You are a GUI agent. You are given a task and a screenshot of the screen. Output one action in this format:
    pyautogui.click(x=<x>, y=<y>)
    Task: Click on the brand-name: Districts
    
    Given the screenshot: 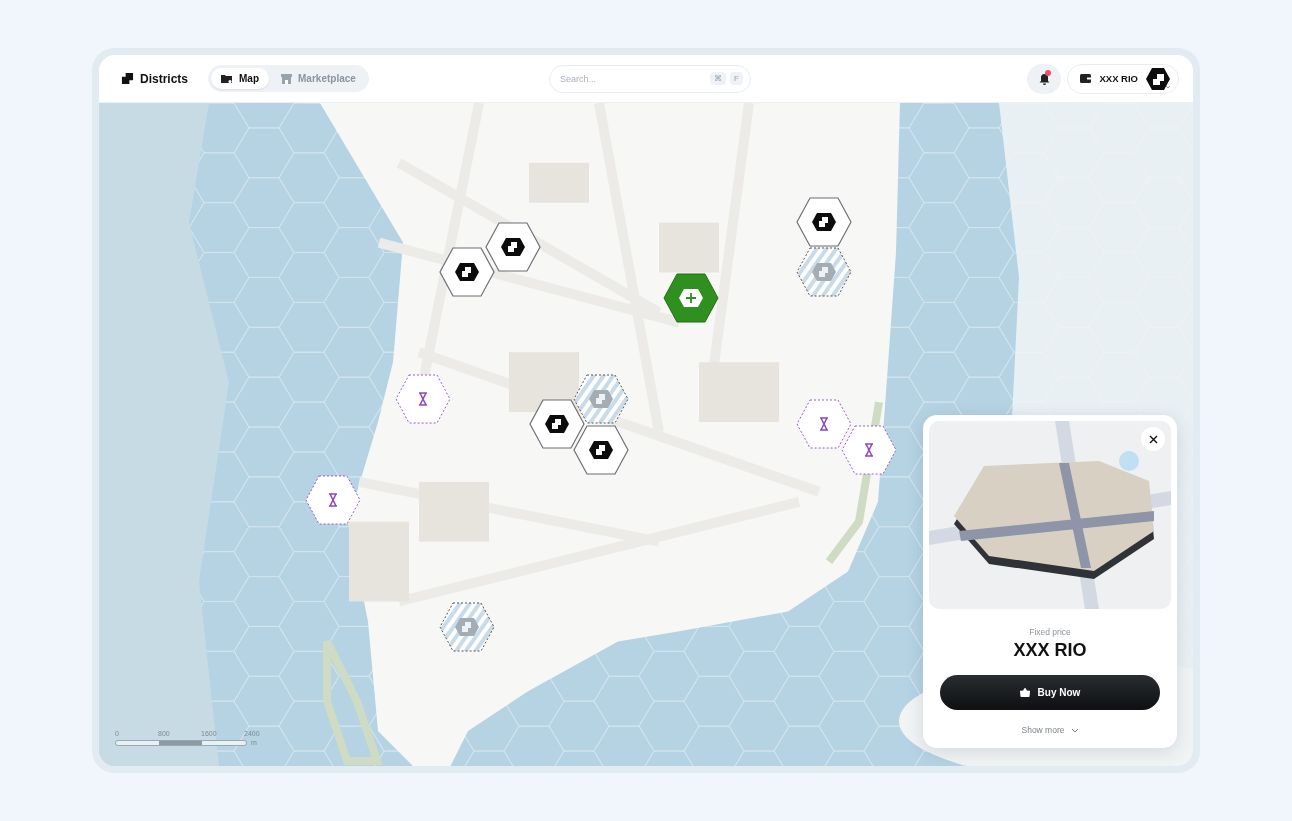 What is the action you would take?
    pyautogui.click(x=164, y=78)
    